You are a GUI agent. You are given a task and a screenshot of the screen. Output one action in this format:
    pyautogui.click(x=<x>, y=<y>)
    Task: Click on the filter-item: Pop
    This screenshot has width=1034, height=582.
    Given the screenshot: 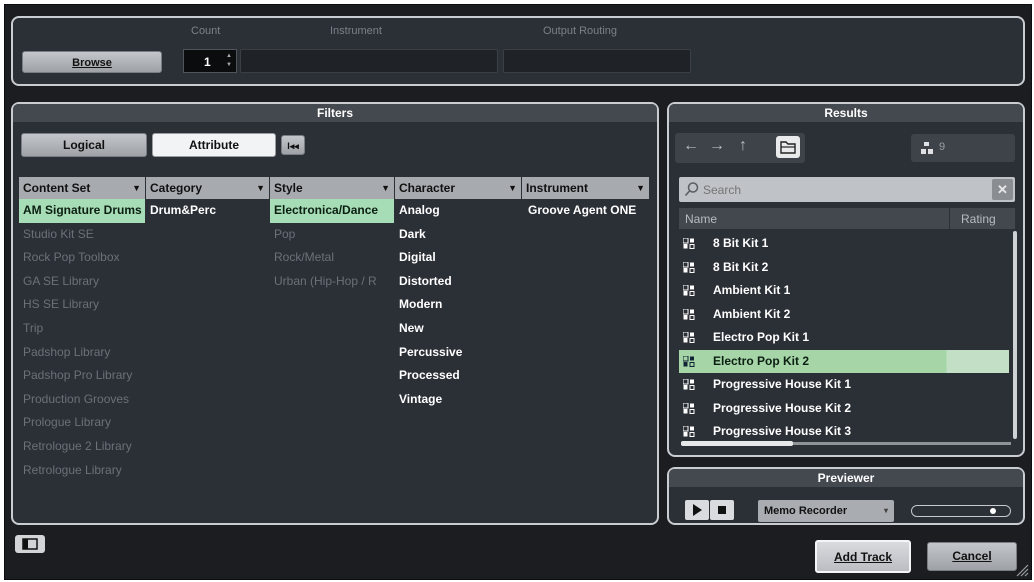 What is the action you would take?
    pyautogui.click(x=332, y=235)
    